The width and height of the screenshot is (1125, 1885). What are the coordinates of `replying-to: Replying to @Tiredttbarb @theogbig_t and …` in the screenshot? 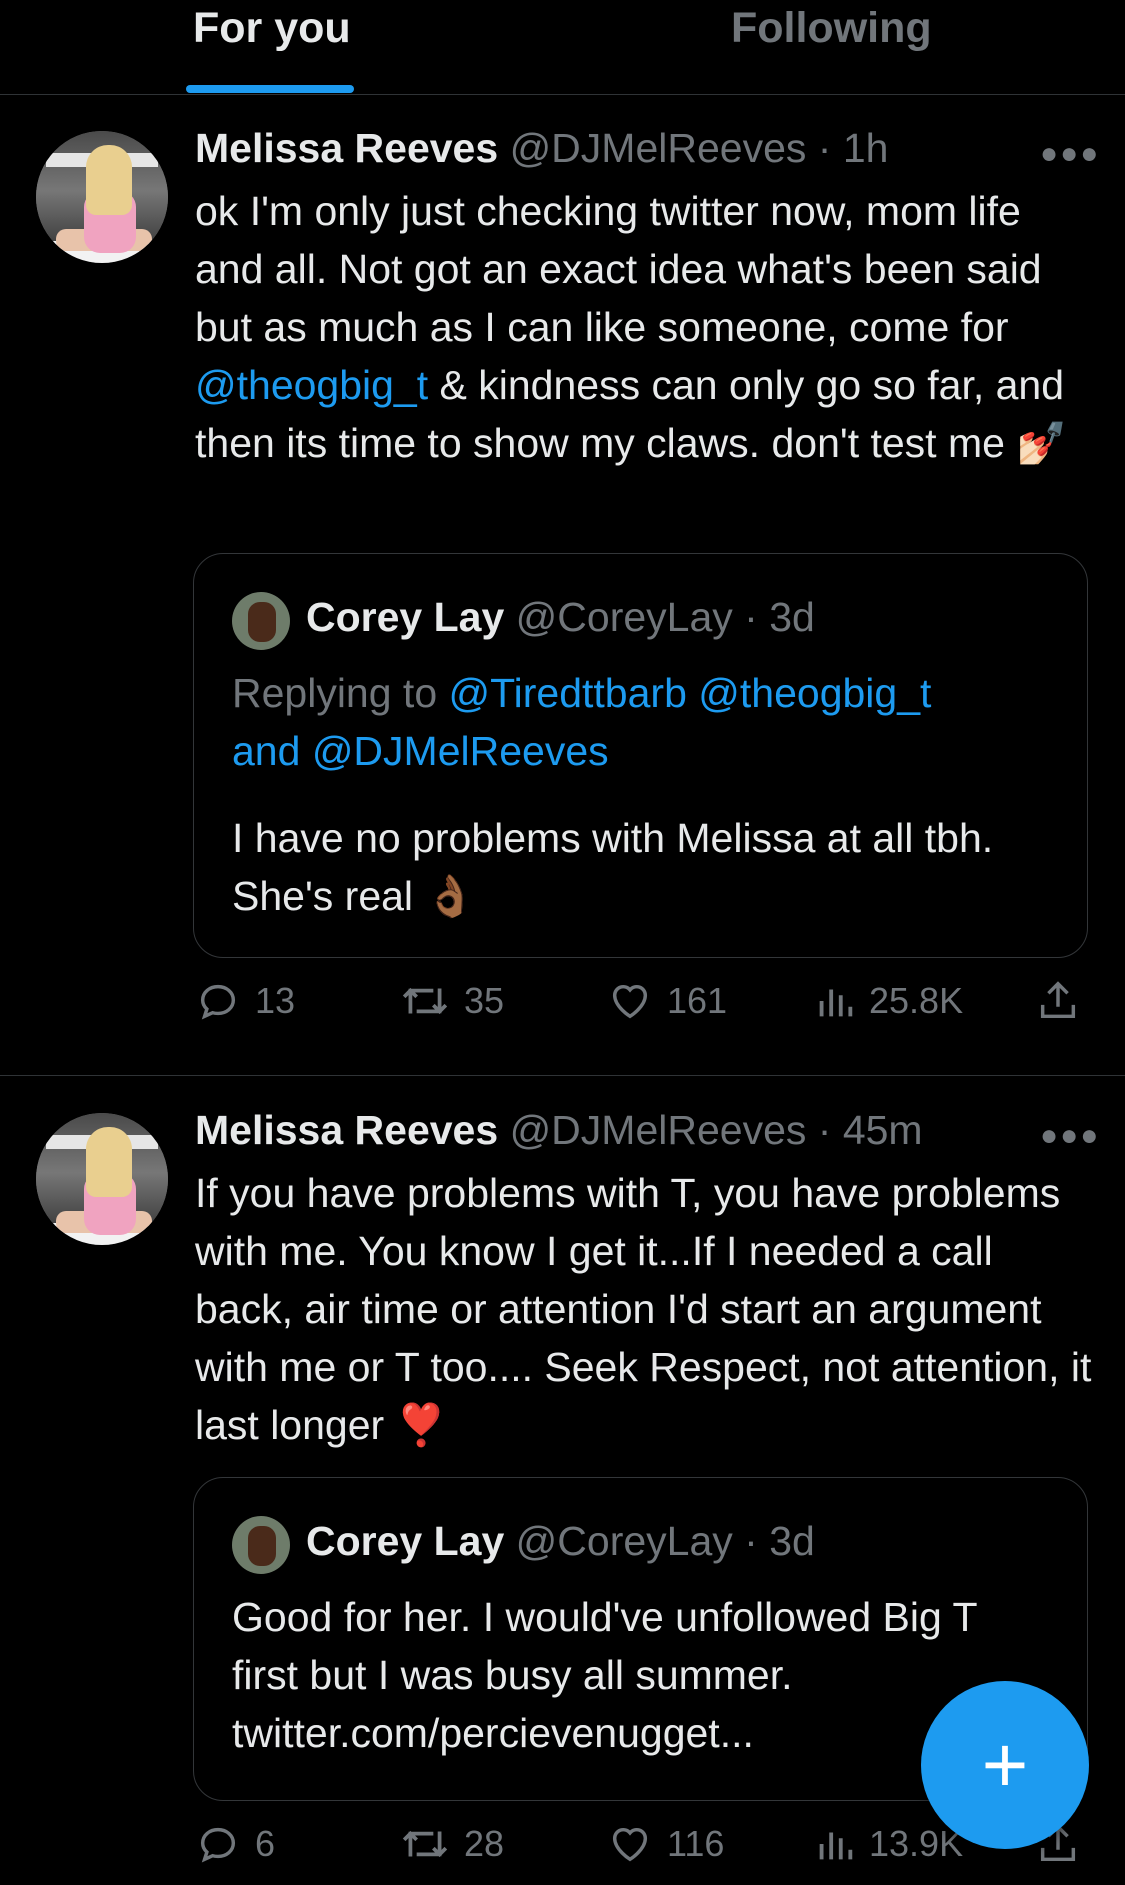 It's located at (582, 722).